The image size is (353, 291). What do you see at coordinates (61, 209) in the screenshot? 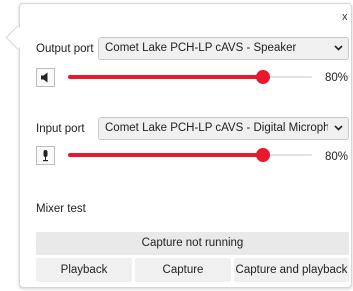
I see `mixer-test-label: Mixer test` at bounding box center [61, 209].